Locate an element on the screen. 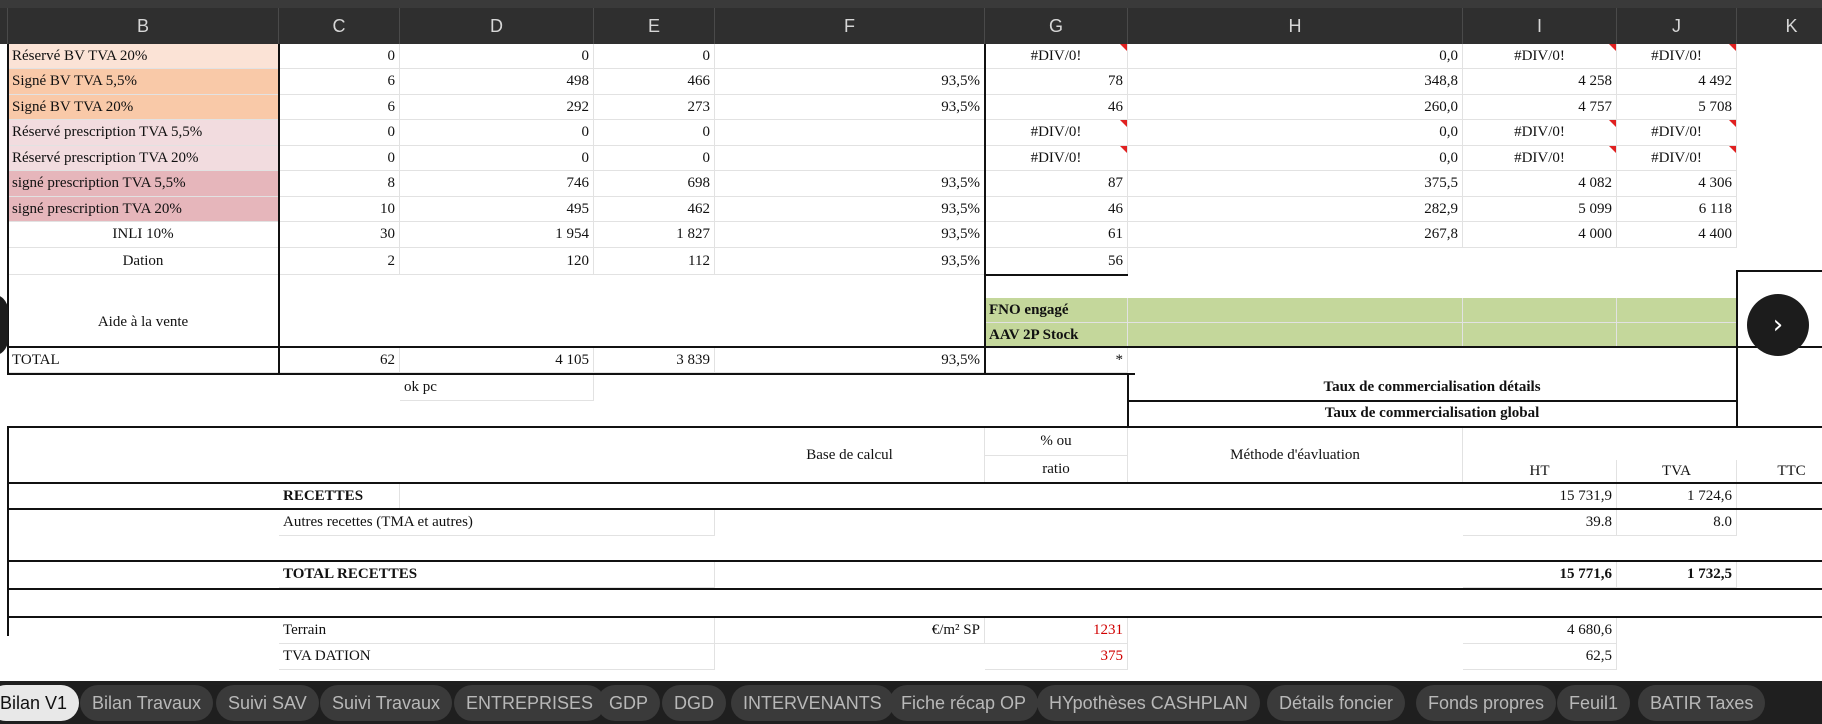 The height and width of the screenshot is (724, 1822). tva-dation-ratio: 375 is located at coordinates (1056, 657).